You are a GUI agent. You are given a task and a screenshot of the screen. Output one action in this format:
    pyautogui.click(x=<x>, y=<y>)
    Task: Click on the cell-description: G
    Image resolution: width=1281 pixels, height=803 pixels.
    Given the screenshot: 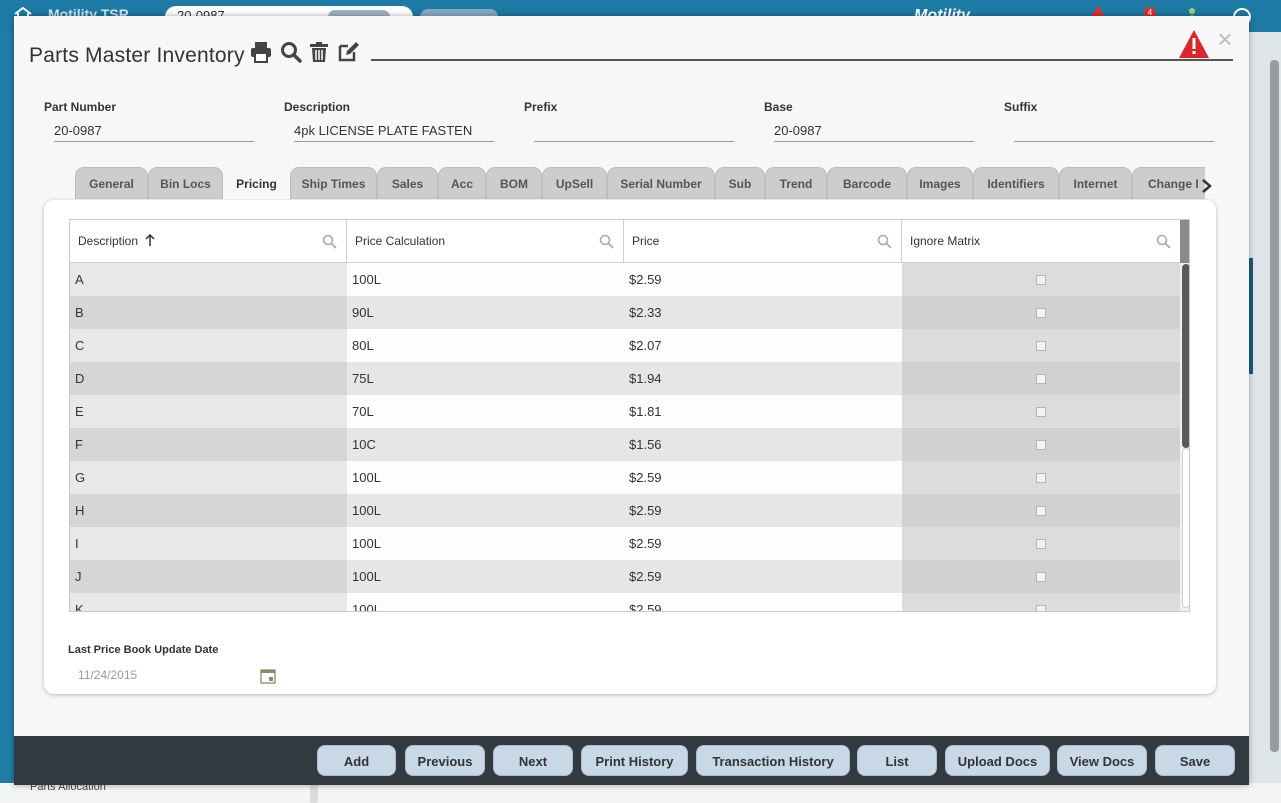 What is the action you would take?
    pyautogui.click(x=208, y=477)
    